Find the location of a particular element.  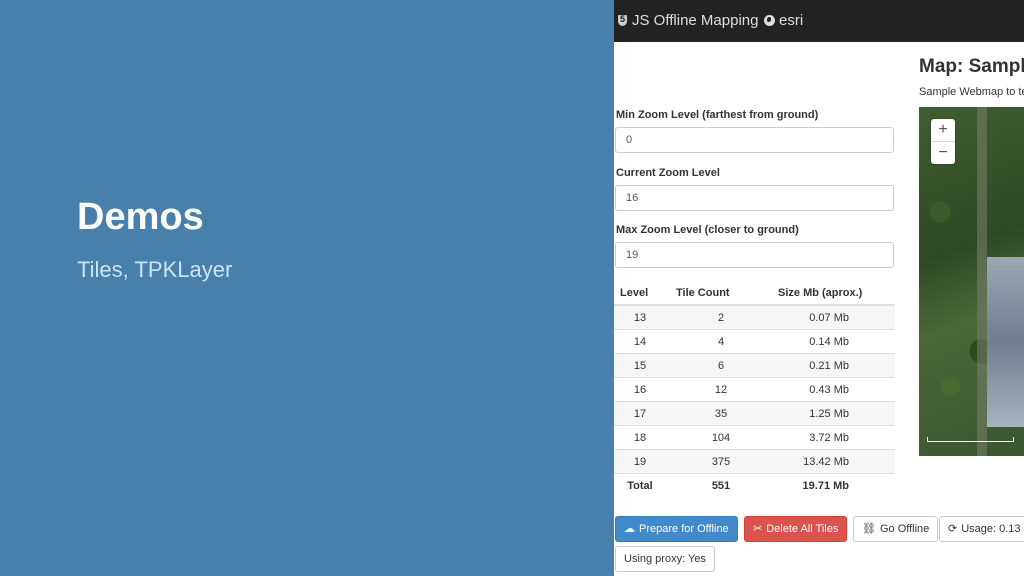

cell-size: 13.42 Mb is located at coordinates (835, 461).